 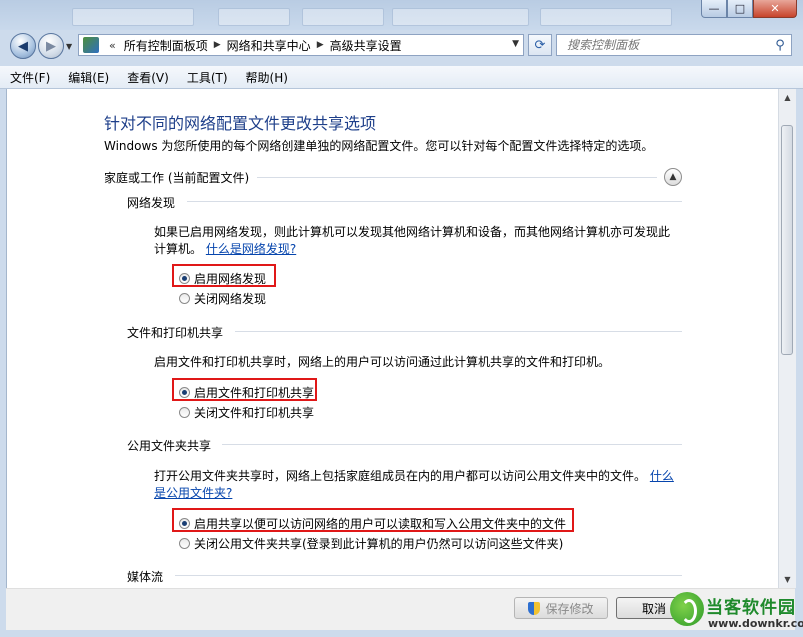 What do you see at coordinates (267, 77) in the screenshot?
I see `menu-help: 帮助(H)` at bounding box center [267, 77].